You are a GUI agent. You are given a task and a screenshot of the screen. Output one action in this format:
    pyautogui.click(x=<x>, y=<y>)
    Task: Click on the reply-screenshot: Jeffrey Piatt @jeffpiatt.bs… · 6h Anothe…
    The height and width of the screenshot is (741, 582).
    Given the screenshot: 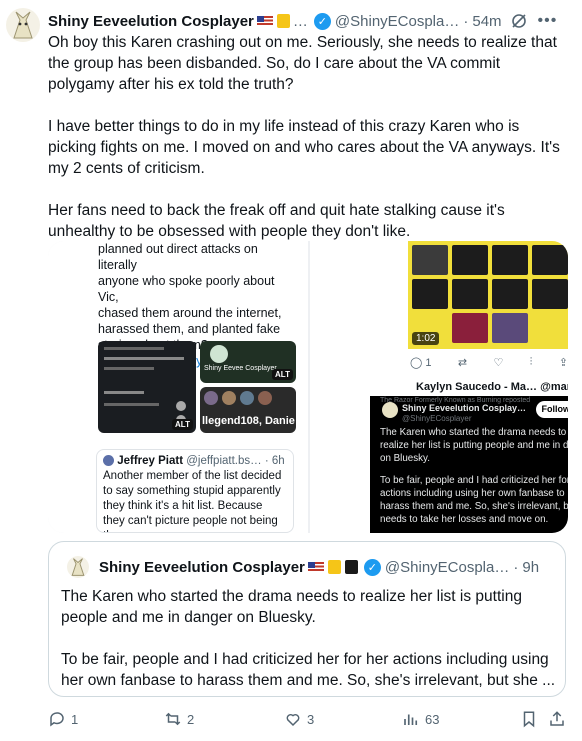 What is the action you would take?
    pyautogui.click(x=195, y=491)
    